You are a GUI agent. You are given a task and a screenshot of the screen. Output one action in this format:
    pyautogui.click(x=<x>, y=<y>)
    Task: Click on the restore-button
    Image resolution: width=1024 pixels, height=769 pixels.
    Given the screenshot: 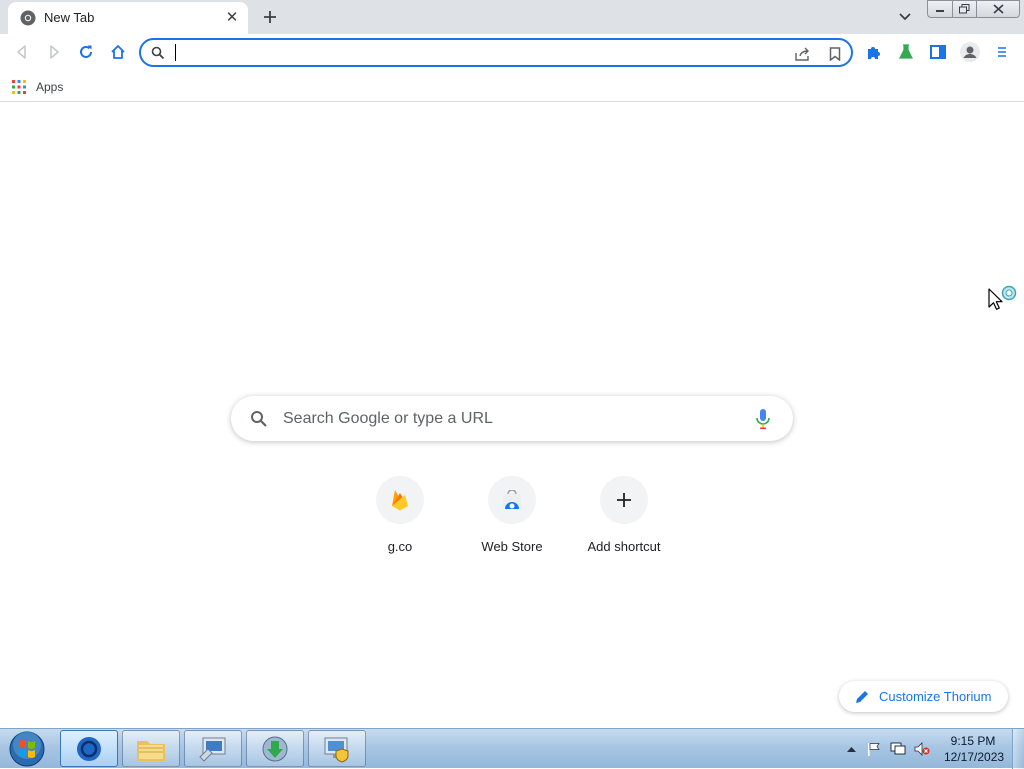 What is the action you would take?
    pyautogui.click(x=964, y=9)
    